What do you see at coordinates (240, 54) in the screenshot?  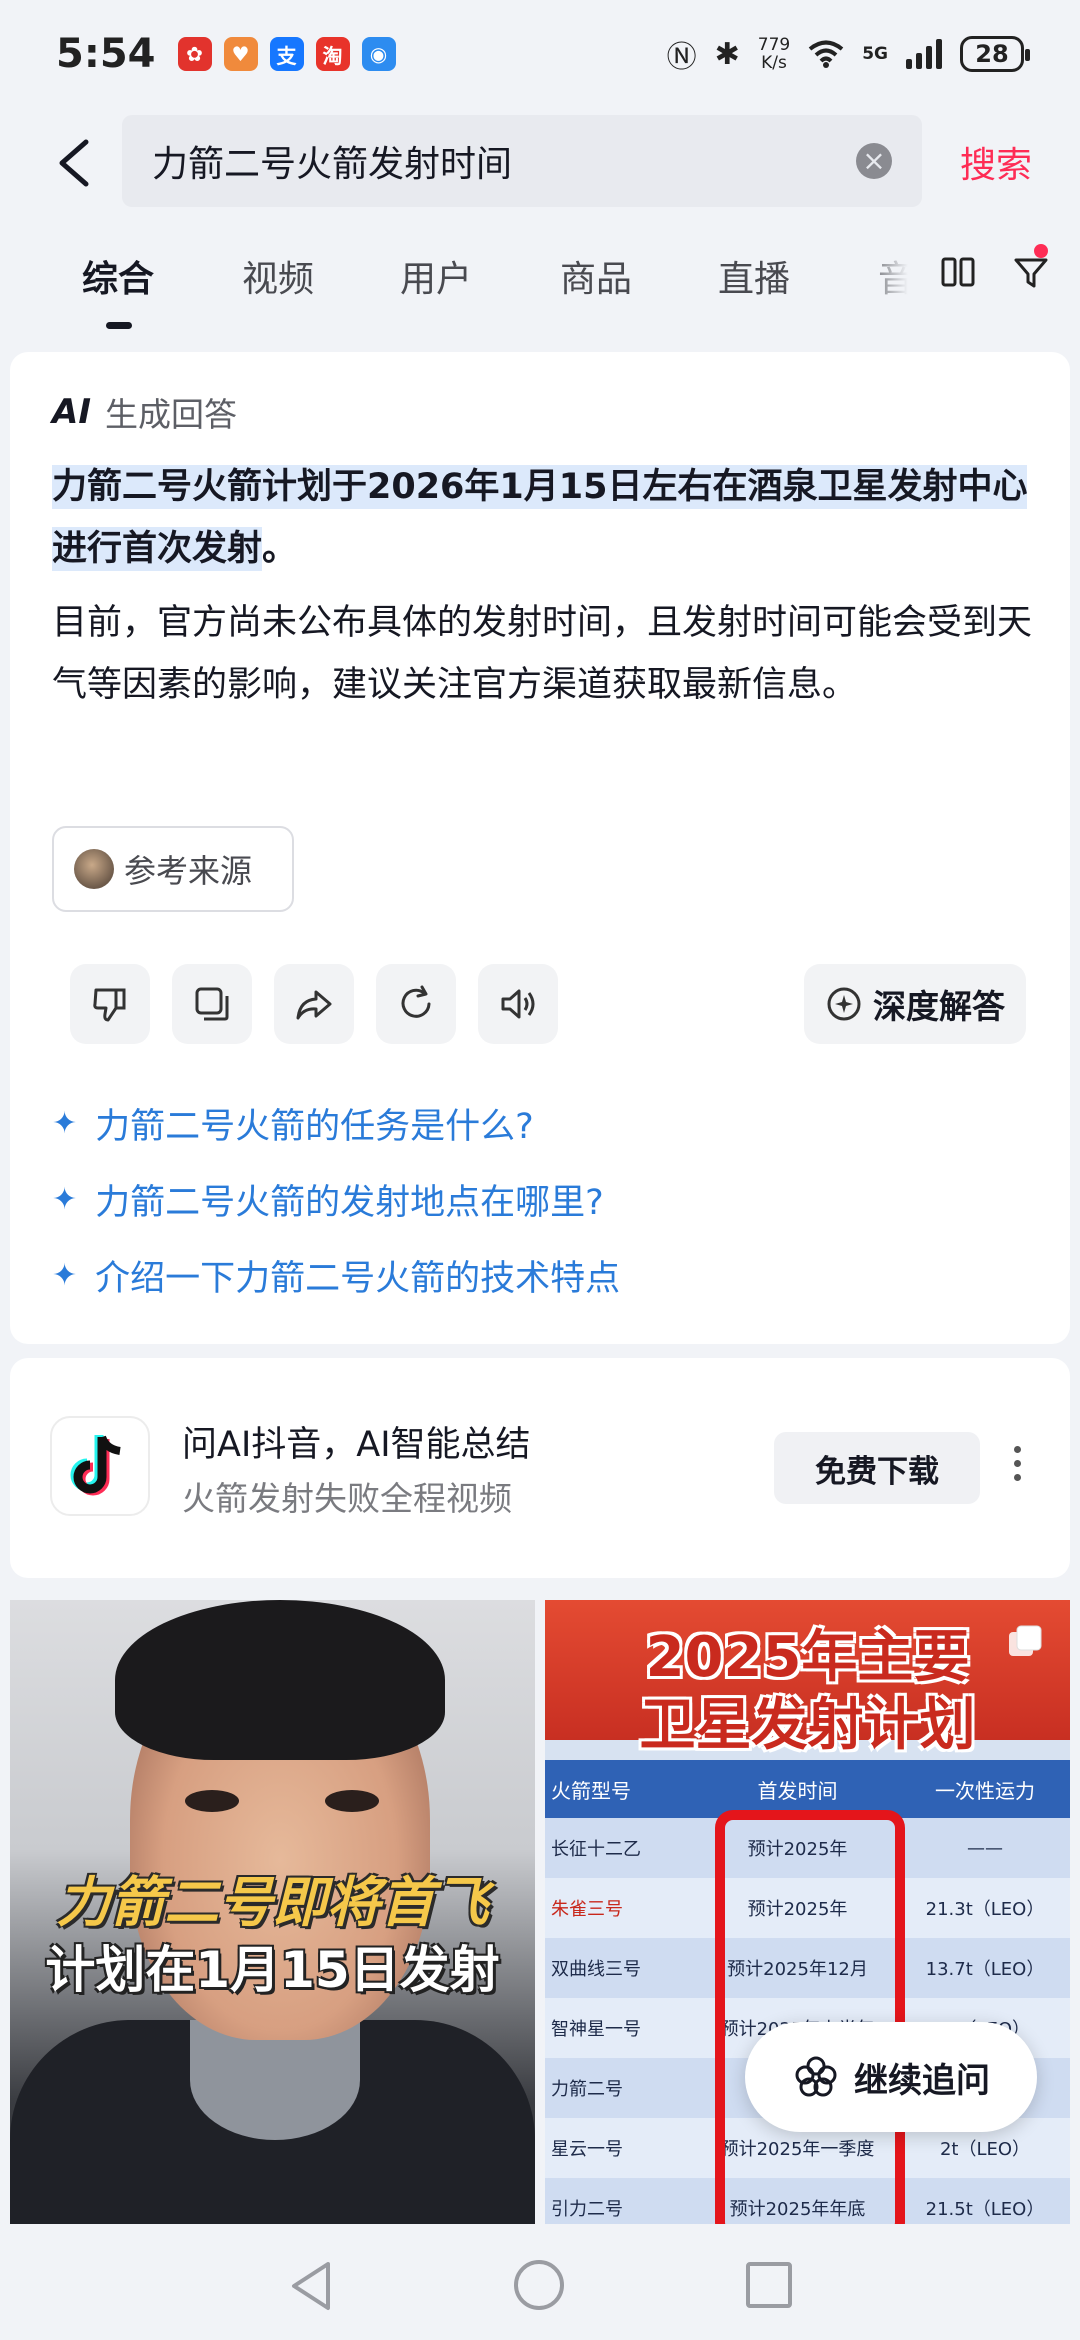 I see `health-app-icon: ♥` at bounding box center [240, 54].